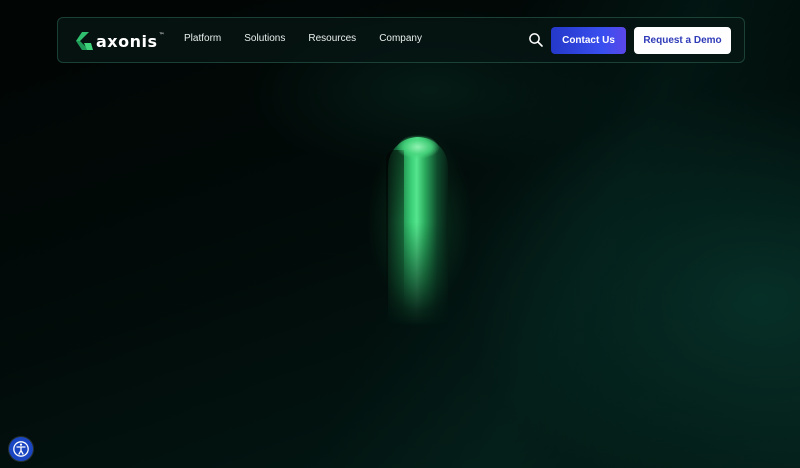 This screenshot has width=800, height=468. I want to click on nav-link-company: Company, so click(400, 38).